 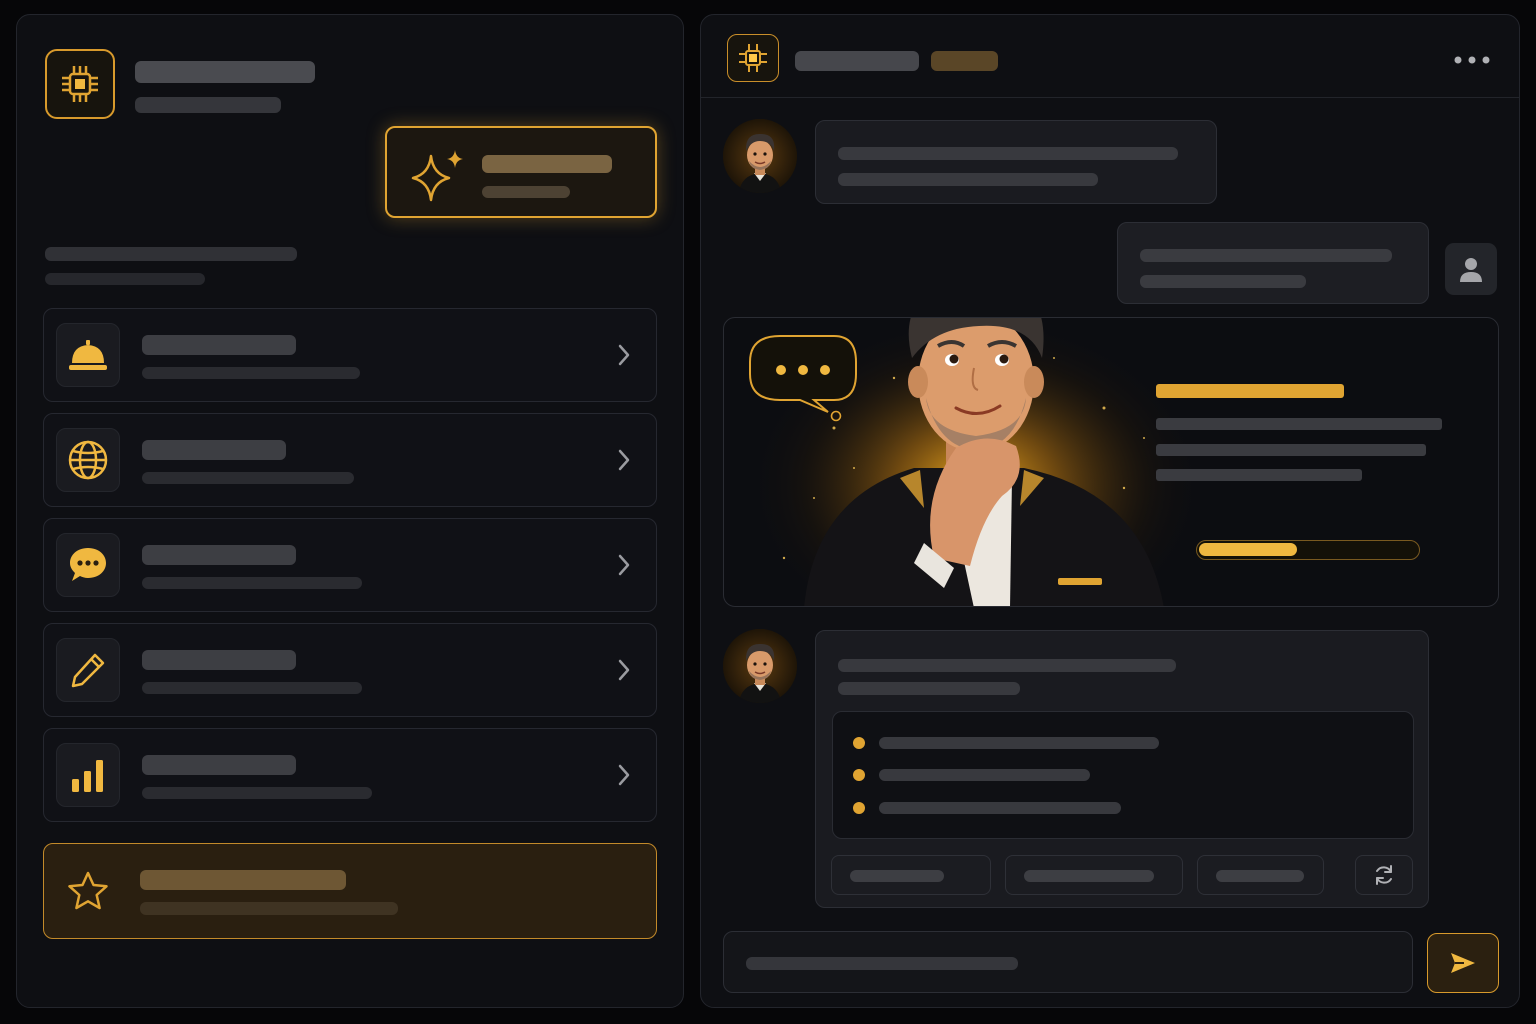 What do you see at coordinates (171, 254) in the screenshot?
I see `section-heading-placeholder` at bounding box center [171, 254].